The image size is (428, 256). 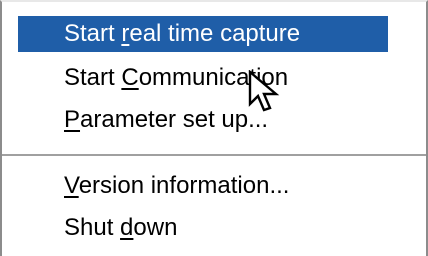 What do you see at coordinates (155, 227) in the screenshot?
I see `menu-item-label-post: own` at bounding box center [155, 227].